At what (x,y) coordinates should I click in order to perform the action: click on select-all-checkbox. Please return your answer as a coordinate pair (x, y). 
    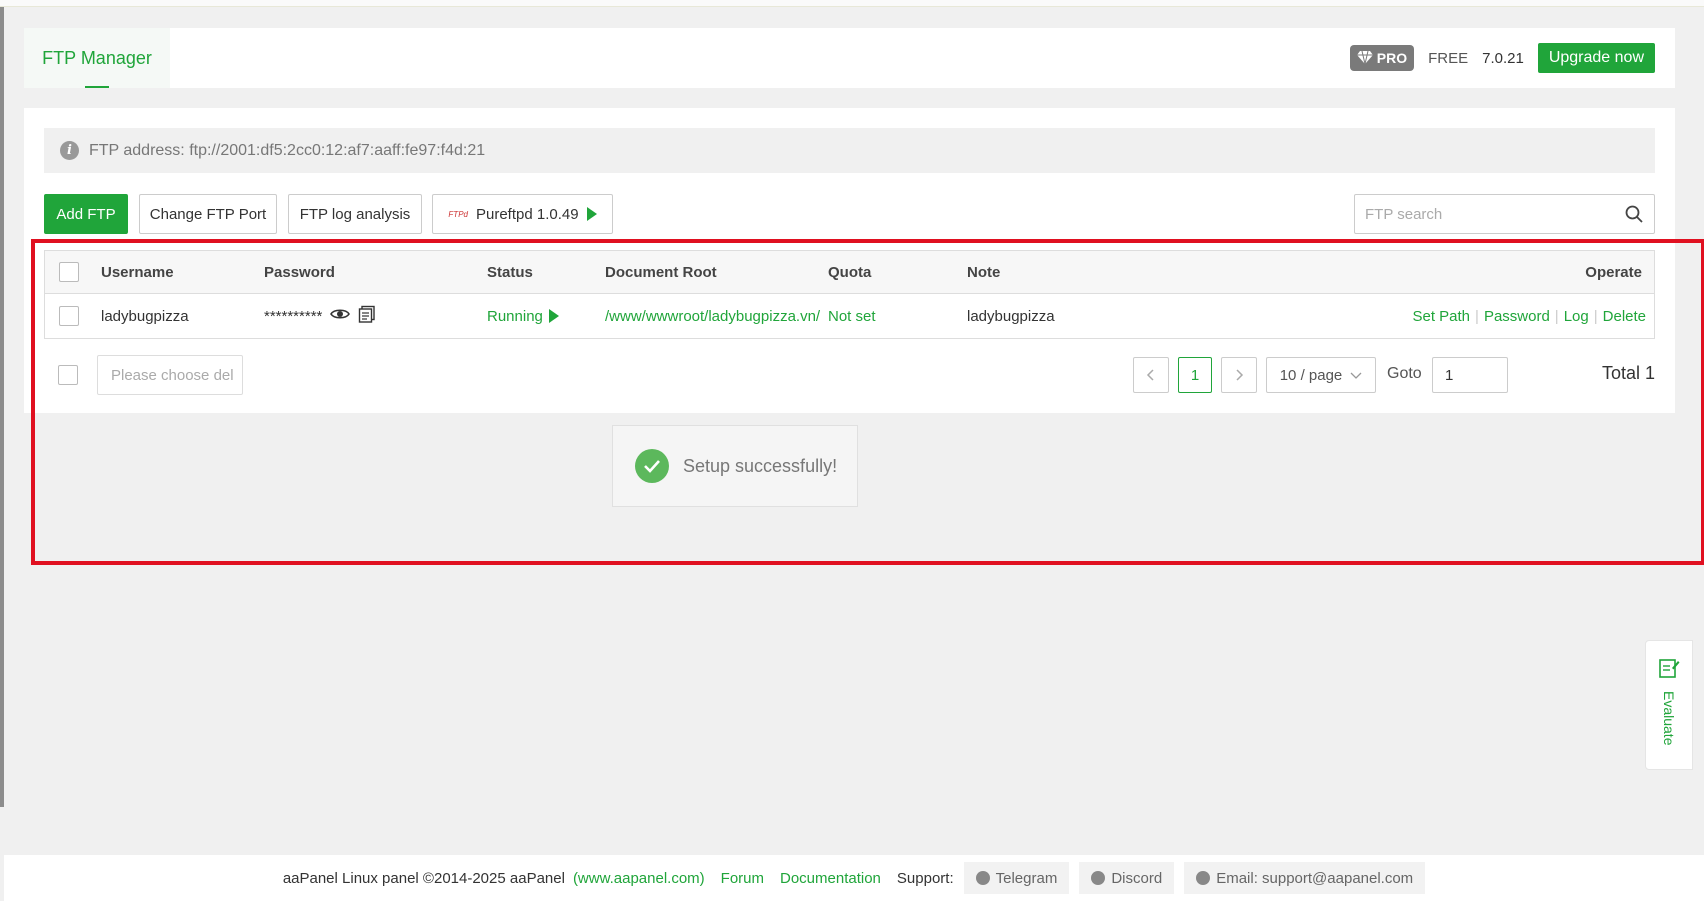
    Looking at the image, I should click on (69, 272).